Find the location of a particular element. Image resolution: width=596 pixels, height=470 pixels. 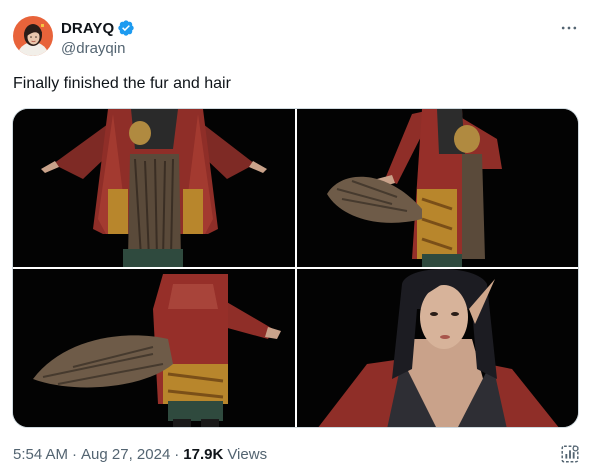

analytics-button is located at coordinates (570, 454).